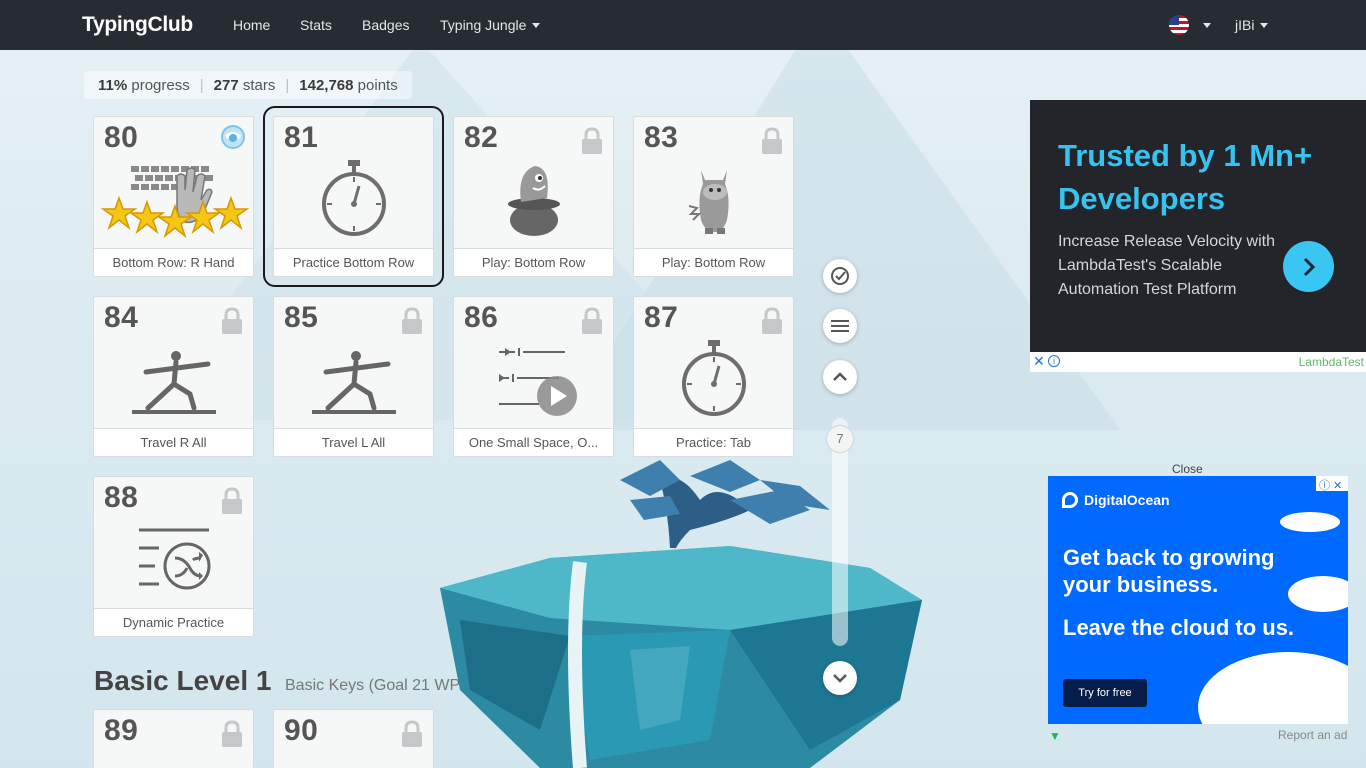 Image resolution: width=1366 pixels, height=768 pixels. I want to click on ad-headline: Get back to growing your business., so click(1169, 571).